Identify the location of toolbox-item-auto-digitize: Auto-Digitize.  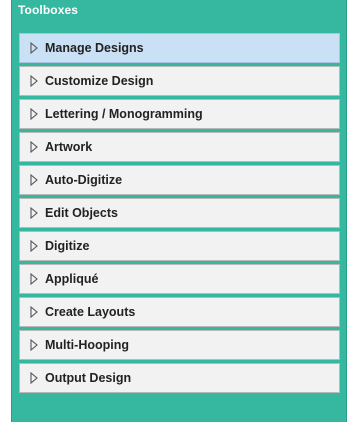
(179, 180).